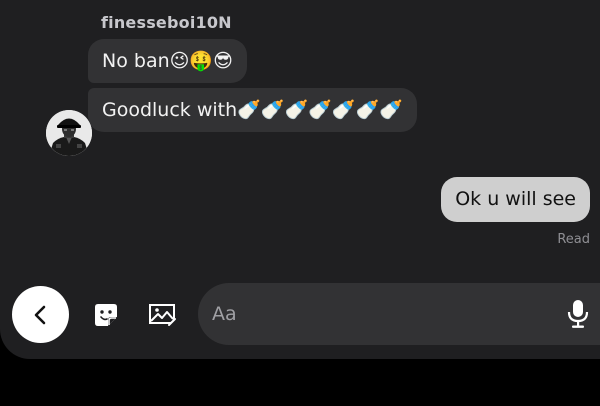  I want to click on image-icon, so click(162, 315).